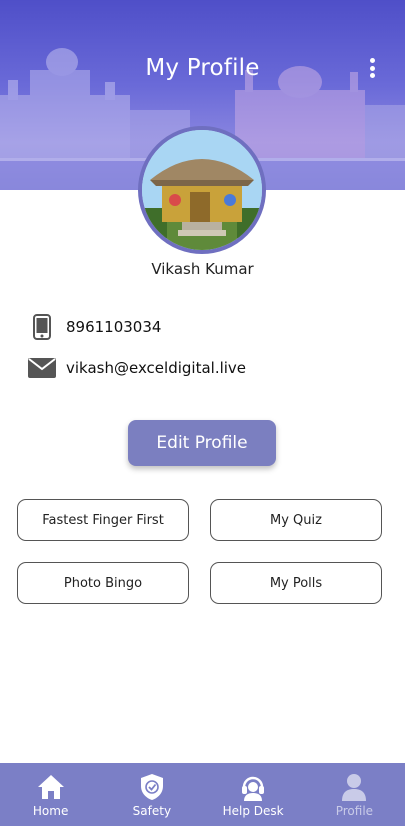 This screenshot has width=405, height=826. What do you see at coordinates (354, 811) in the screenshot?
I see `nav-label-profile: Profile` at bounding box center [354, 811].